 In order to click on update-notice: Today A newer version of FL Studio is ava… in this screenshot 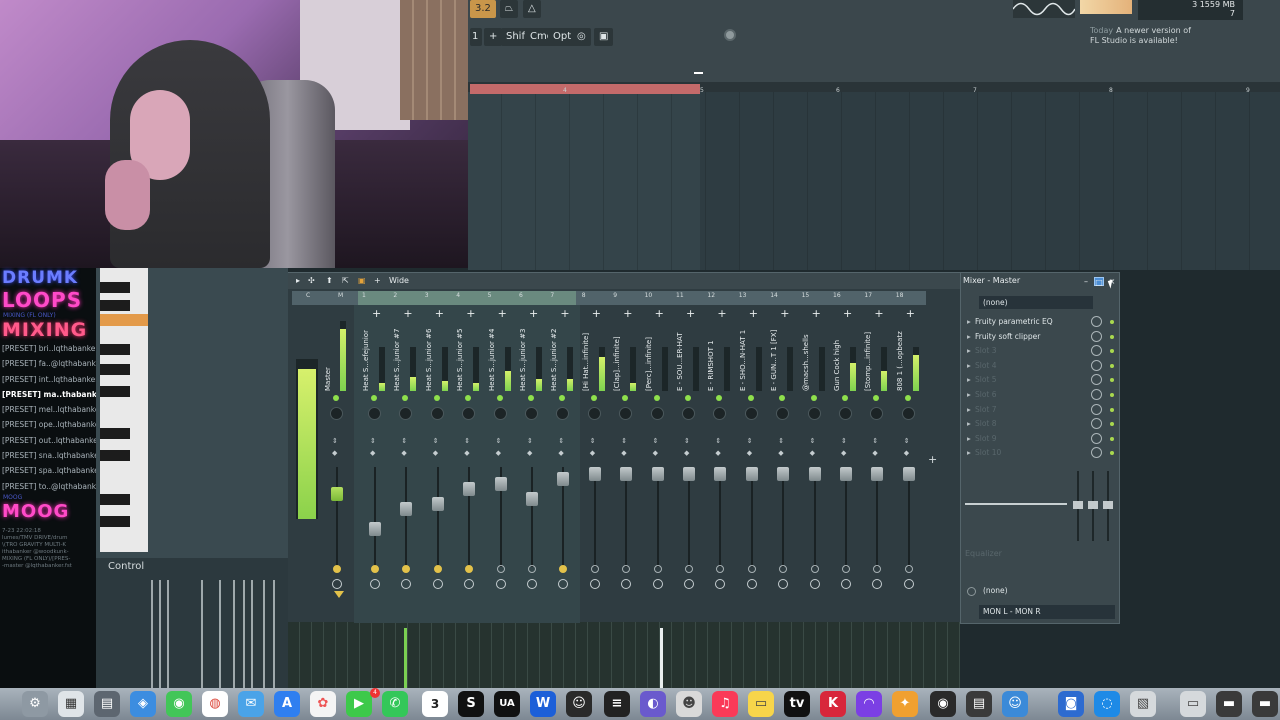, I will do `click(1140, 36)`.